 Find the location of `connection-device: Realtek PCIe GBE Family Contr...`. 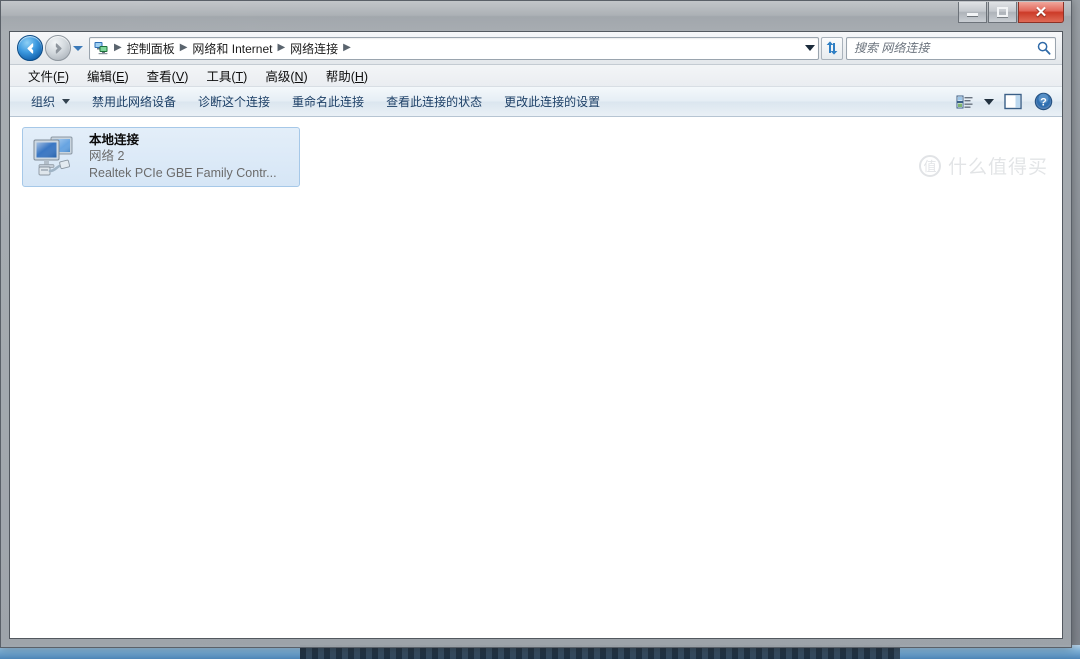

connection-device: Realtek PCIe GBE Family Contr... is located at coordinates (183, 172).